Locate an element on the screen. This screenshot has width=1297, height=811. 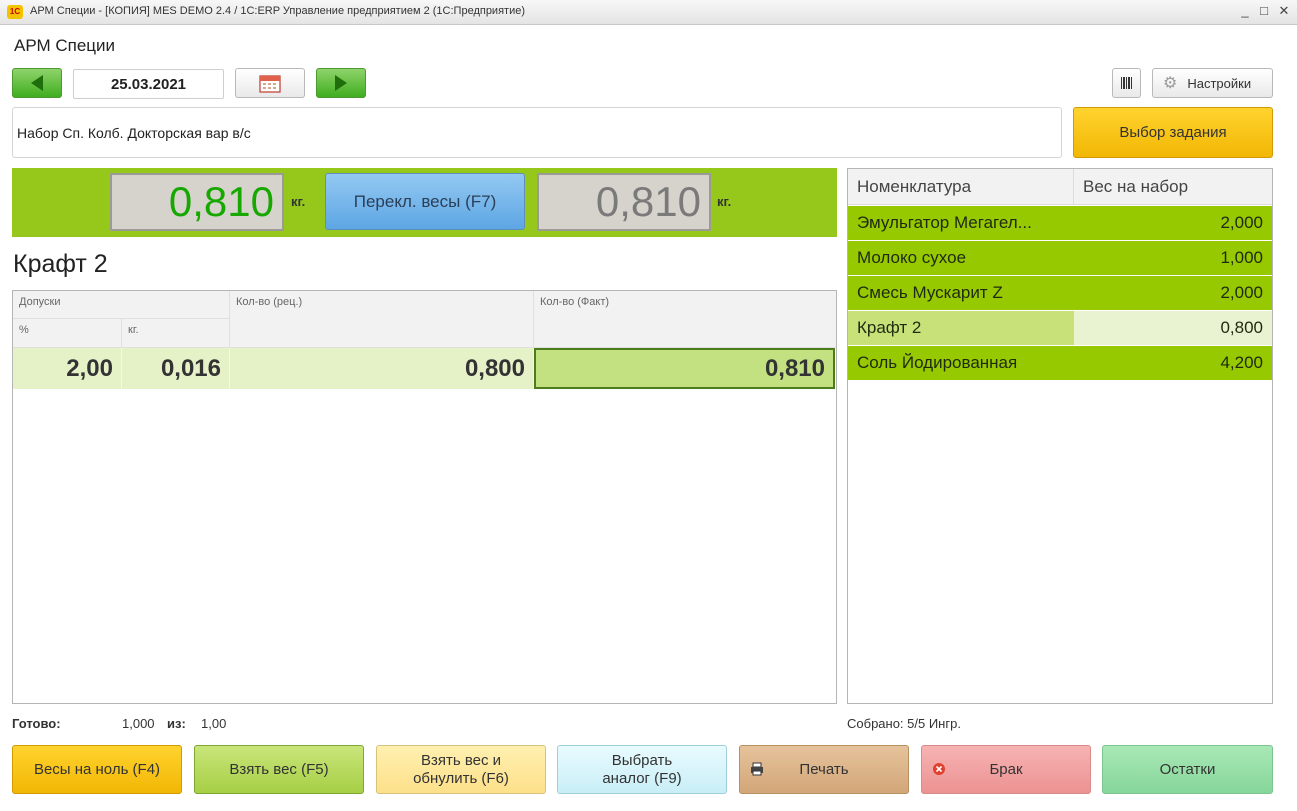
arrow-left-icon is located at coordinates (37, 83).